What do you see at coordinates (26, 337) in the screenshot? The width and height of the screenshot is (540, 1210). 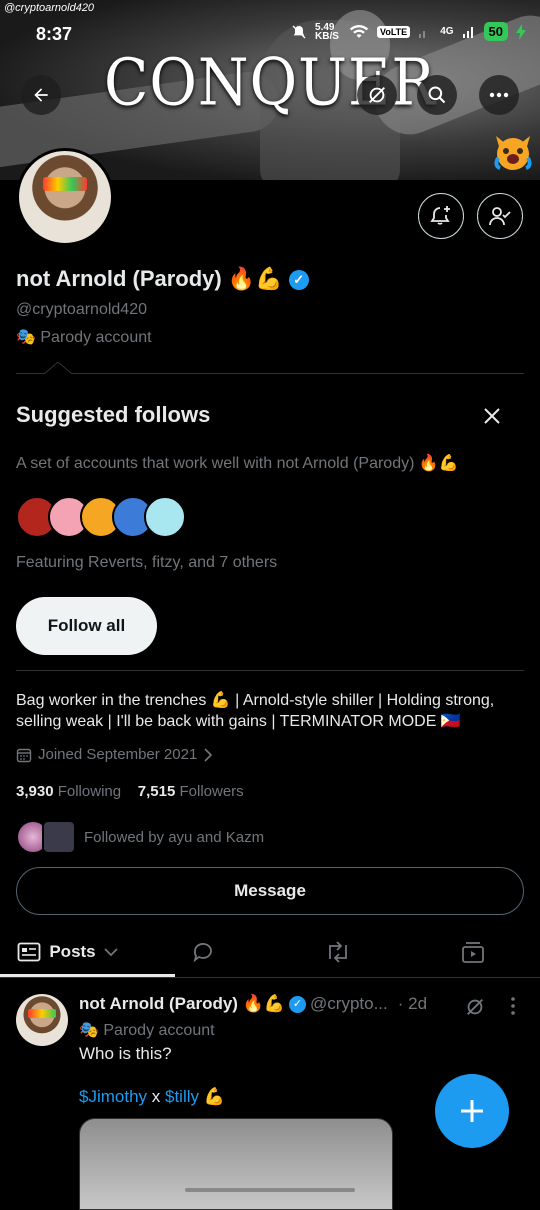 I see `mask-icon: 🎭` at bounding box center [26, 337].